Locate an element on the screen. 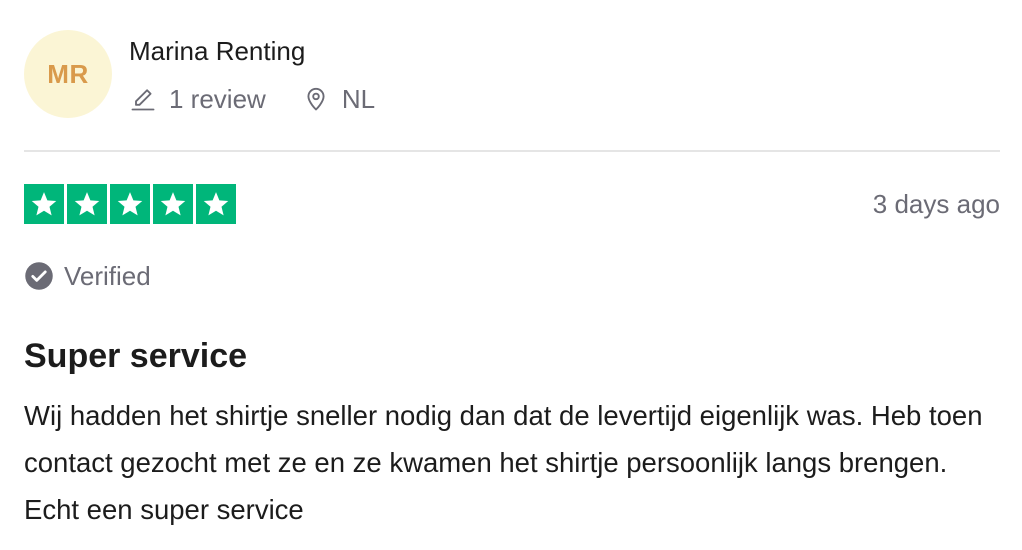 The height and width of the screenshot is (550, 1022). review-count: 1 review is located at coordinates (197, 99).